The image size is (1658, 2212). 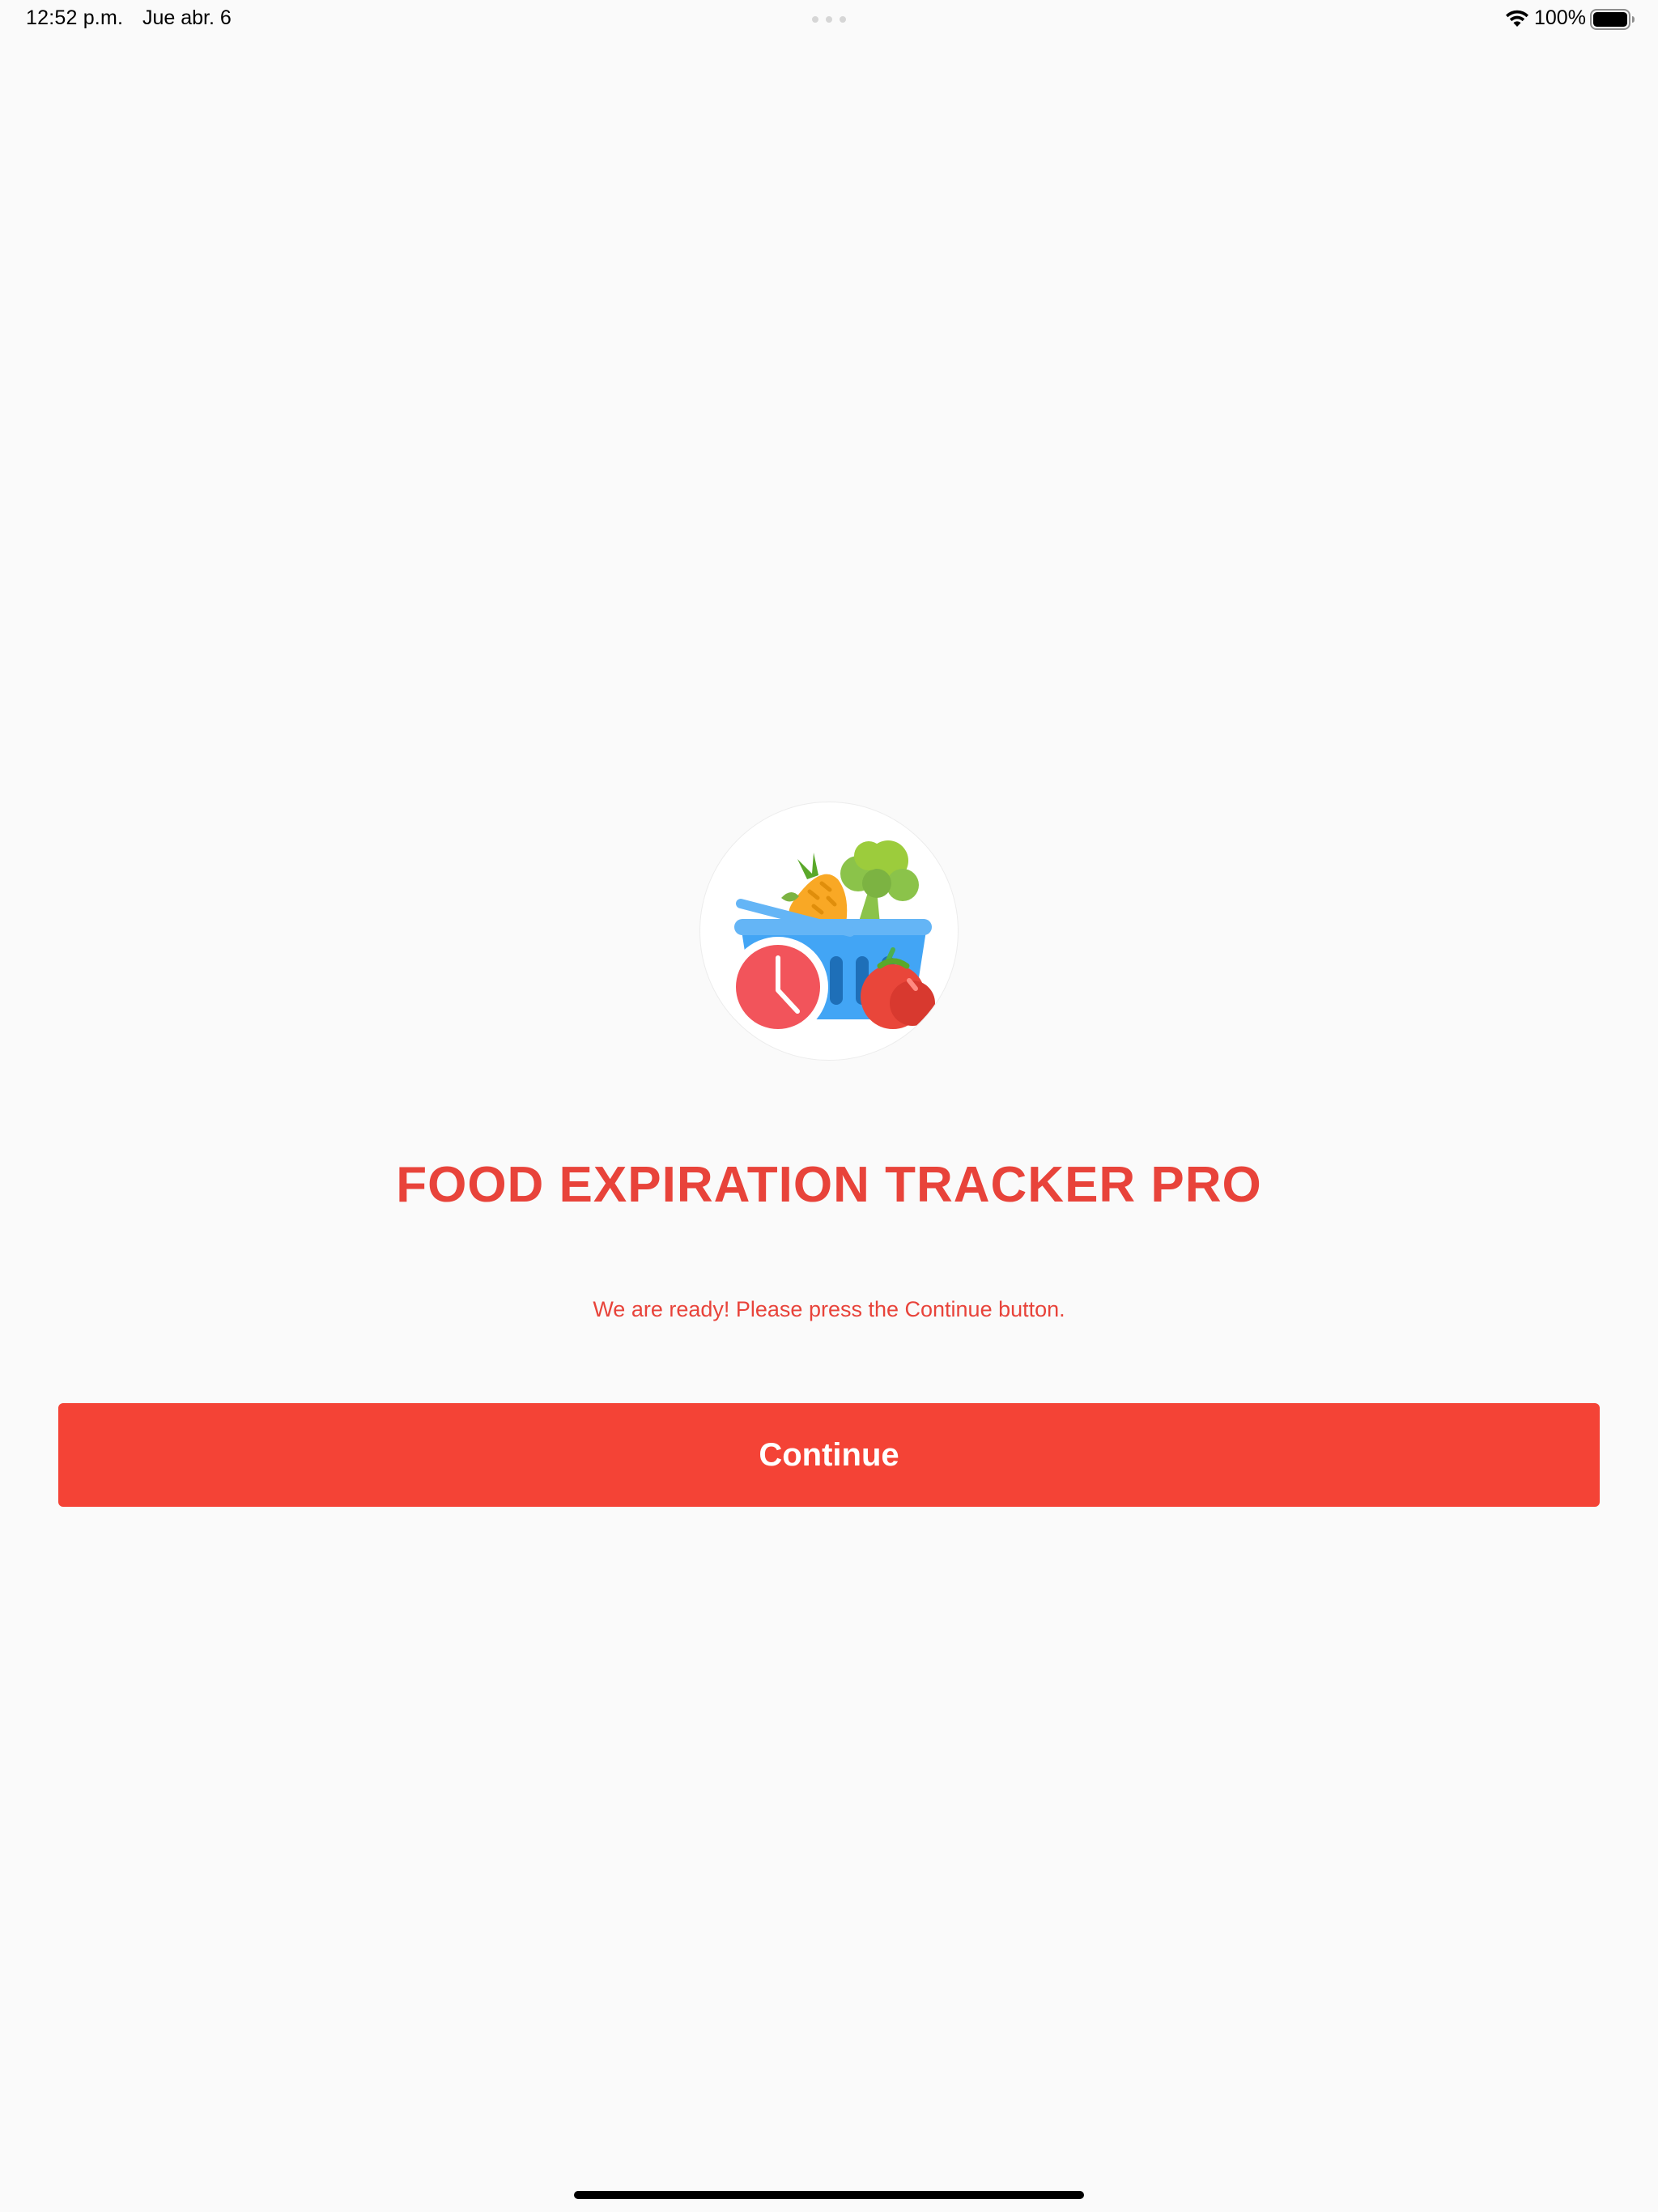 What do you see at coordinates (75, 18) in the screenshot?
I see `status-time: 12:52 p.m.` at bounding box center [75, 18].